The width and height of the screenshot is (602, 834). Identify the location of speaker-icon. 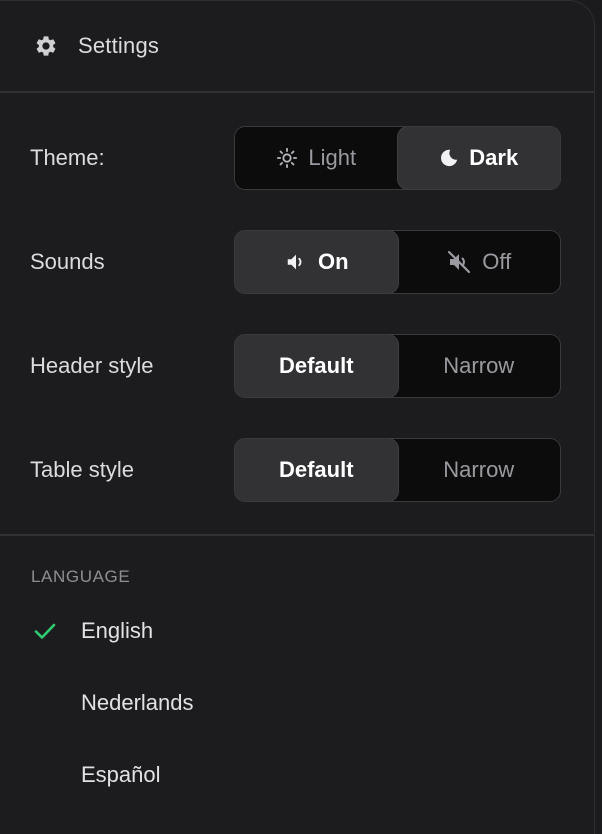
(296, 262).